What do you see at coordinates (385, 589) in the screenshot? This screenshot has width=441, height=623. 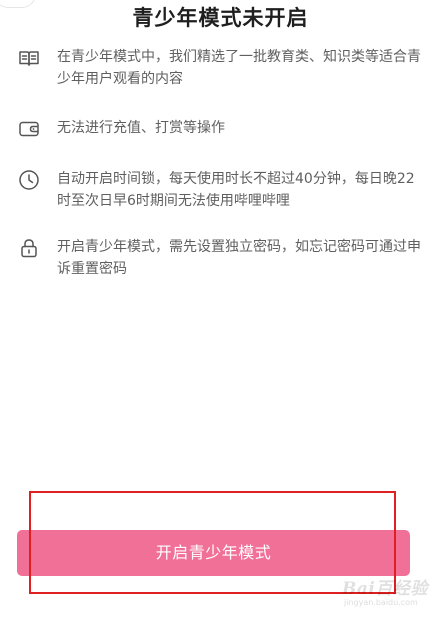 I see `watermark-logo: Bai百经验` at bounding box center [385, 589].